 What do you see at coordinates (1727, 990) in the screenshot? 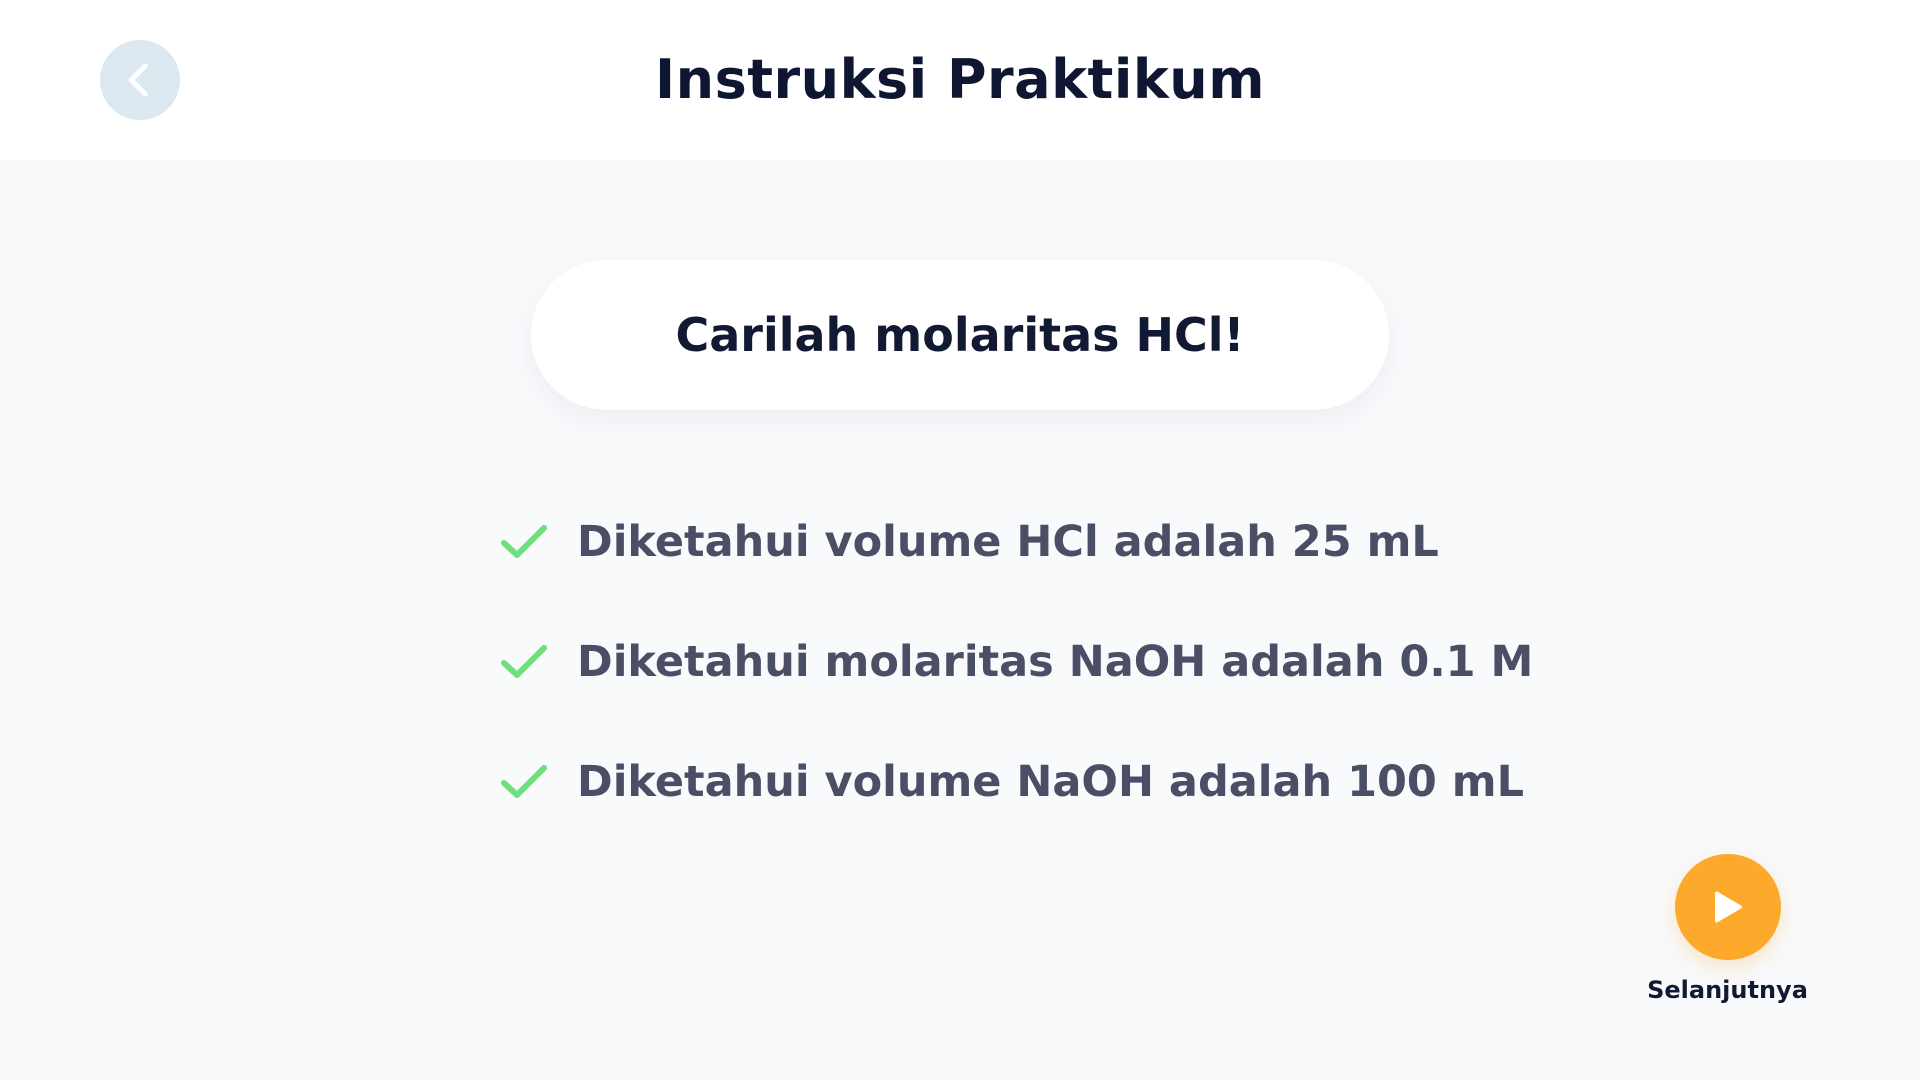
I see `next-label: Selanjutnya` at bounding box center [1727, 990].